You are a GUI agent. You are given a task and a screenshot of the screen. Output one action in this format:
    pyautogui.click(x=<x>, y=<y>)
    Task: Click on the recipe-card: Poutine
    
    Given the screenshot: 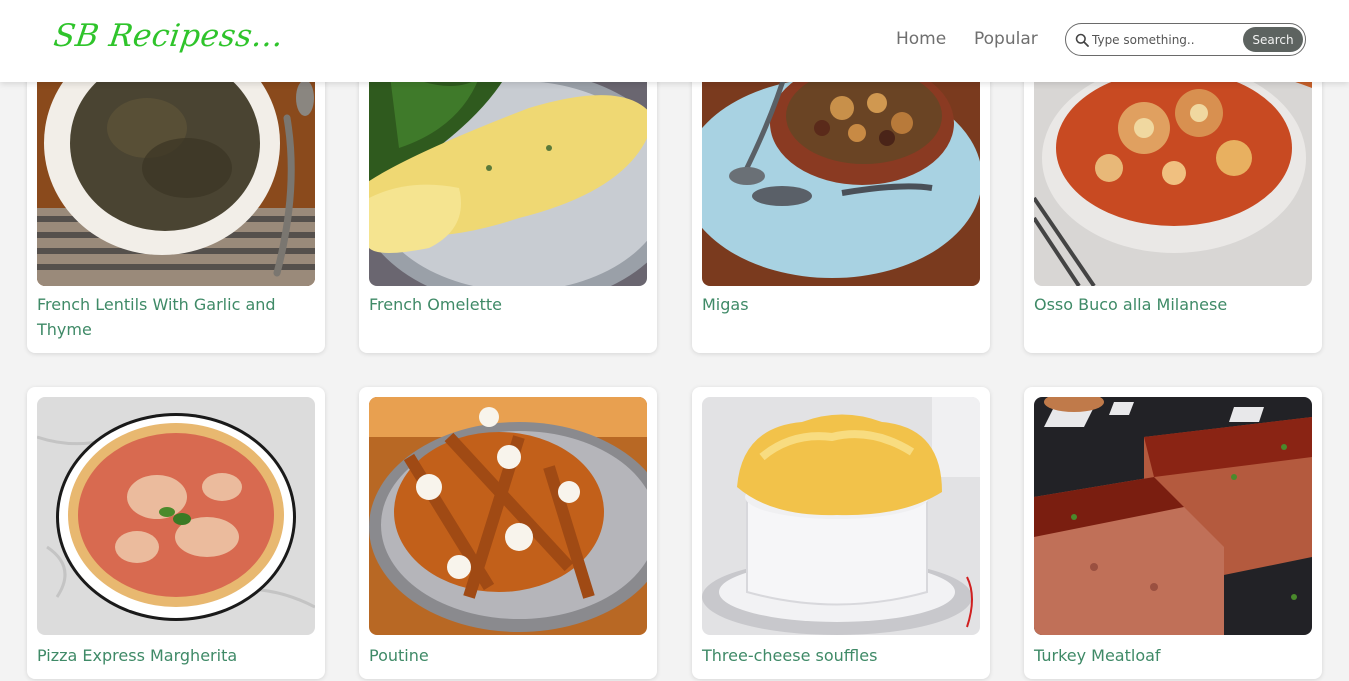 What is the action you would take?
    pyautogui.click(x=508, y=533)
    